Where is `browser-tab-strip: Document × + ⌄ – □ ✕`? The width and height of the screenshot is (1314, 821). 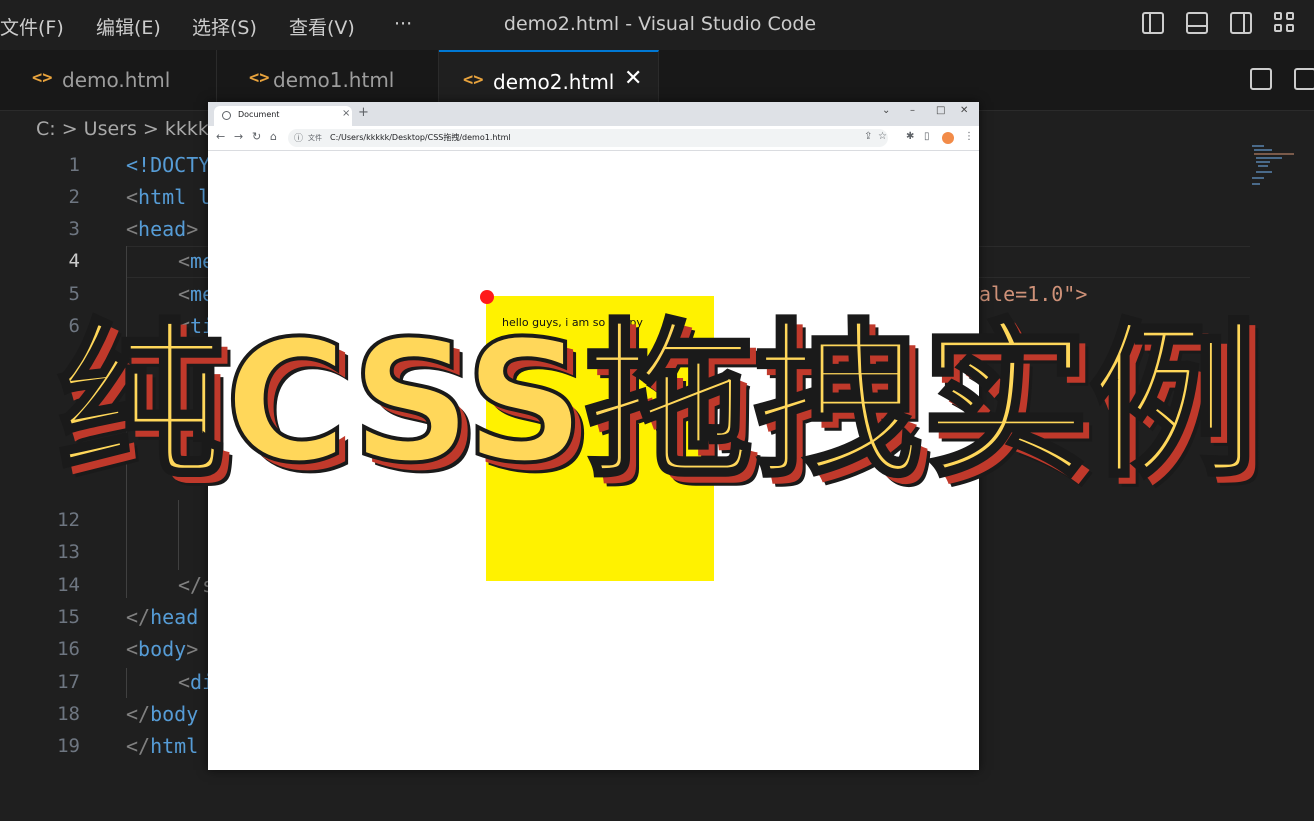 browser-tab-strip: Document × + ⌄ – □ ✕ is located at coordinates (593, 114).